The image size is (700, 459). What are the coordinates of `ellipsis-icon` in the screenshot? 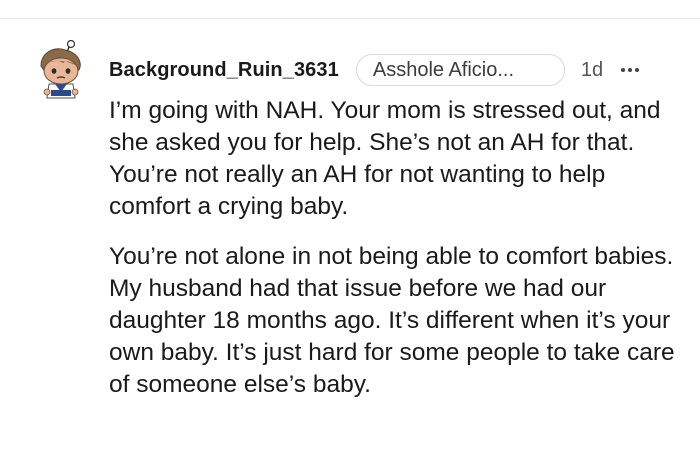 It's located at (630, 70).